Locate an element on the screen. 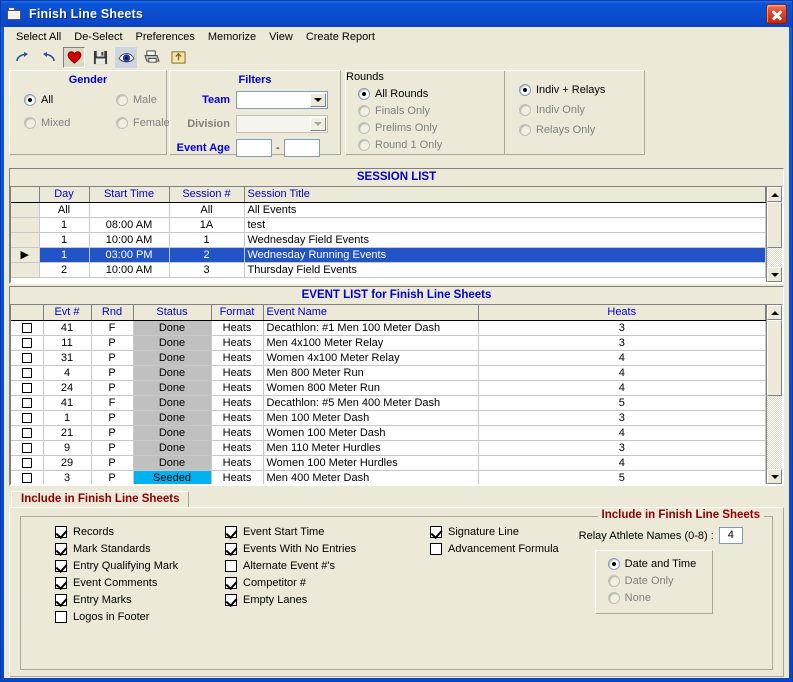 The height and width of the screenshot is (682, 793). radio-none: None is located at coordinates (659, 598).